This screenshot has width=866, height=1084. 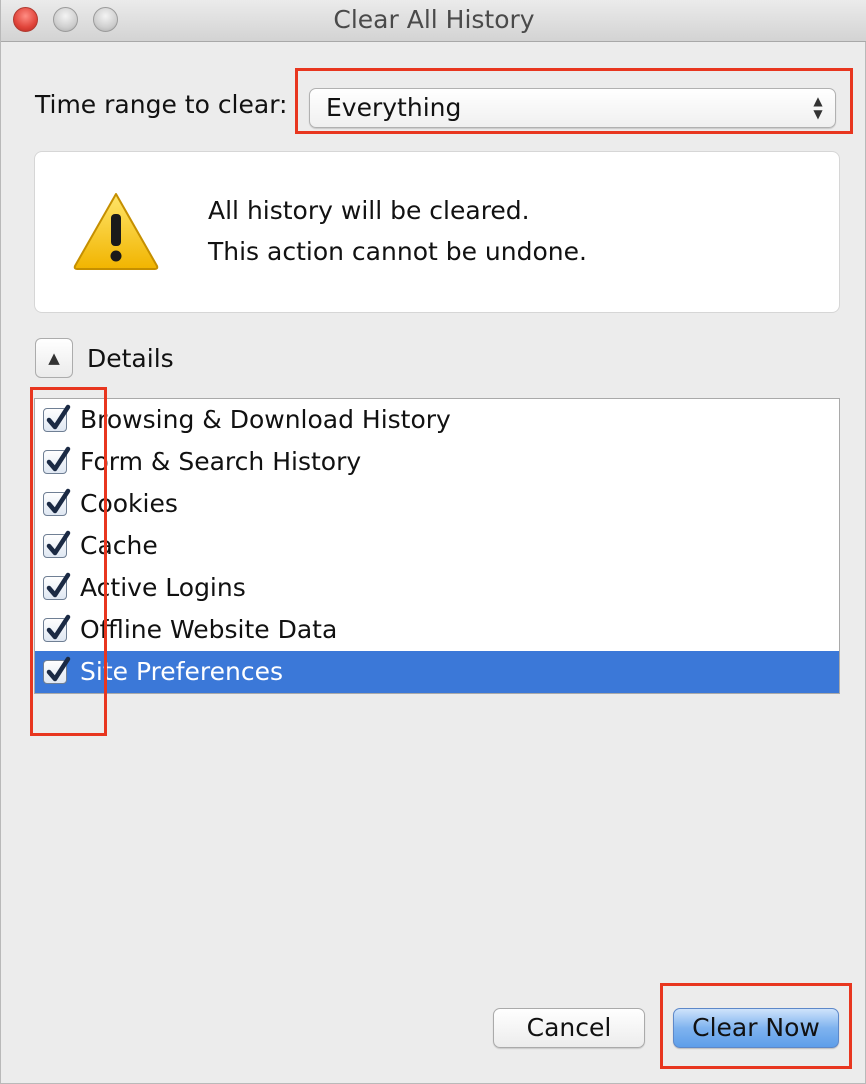 What do you see at coordinates (130, 358) in the screenshot?
I see `details-label: Details` at bounding box center [130, 358].